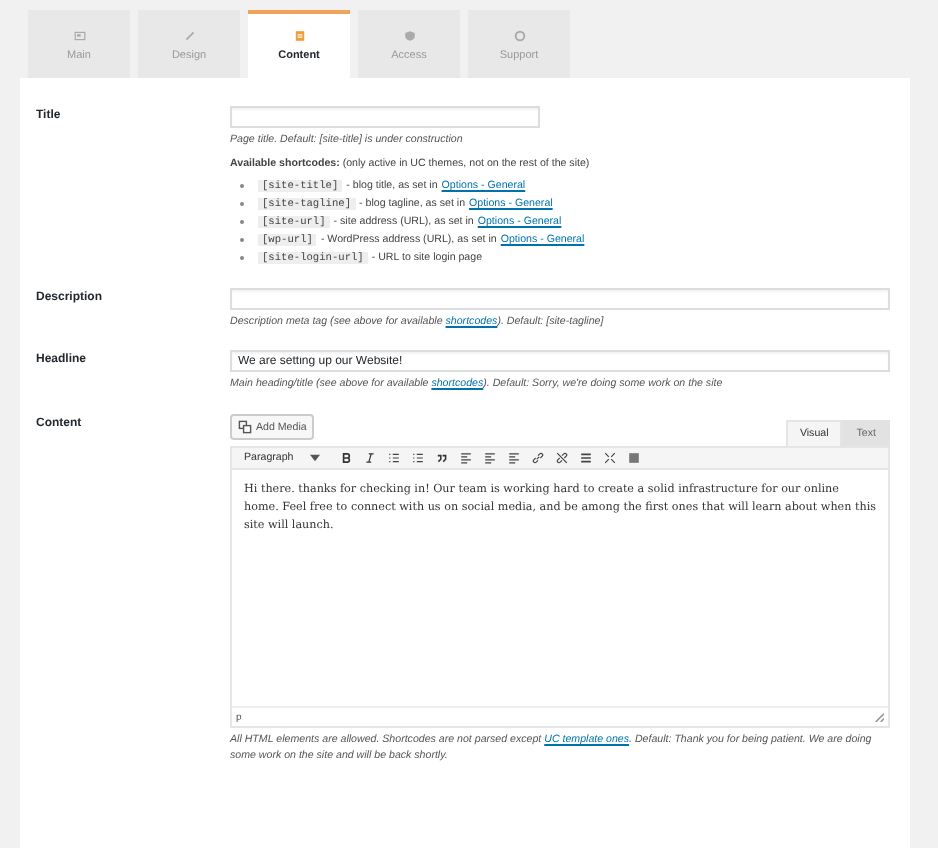 This screenshot has width=938, height=848. I want to click on fullscreen-icon, so click(609, 458).